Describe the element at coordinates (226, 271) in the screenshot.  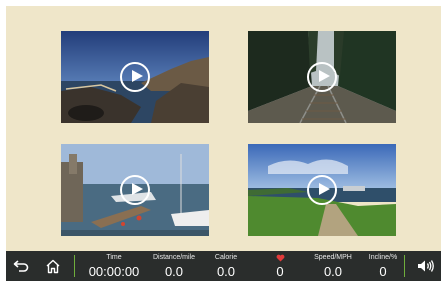
I see `calorie-value: 0.0` at that location.